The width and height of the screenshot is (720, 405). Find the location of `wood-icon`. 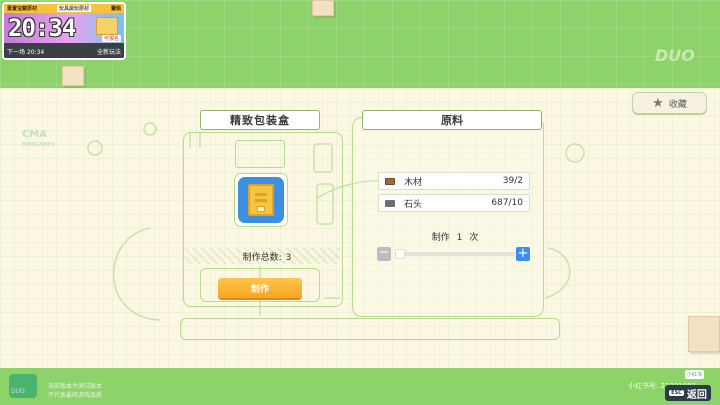

wood-icon is located at coordinates (390, 181).